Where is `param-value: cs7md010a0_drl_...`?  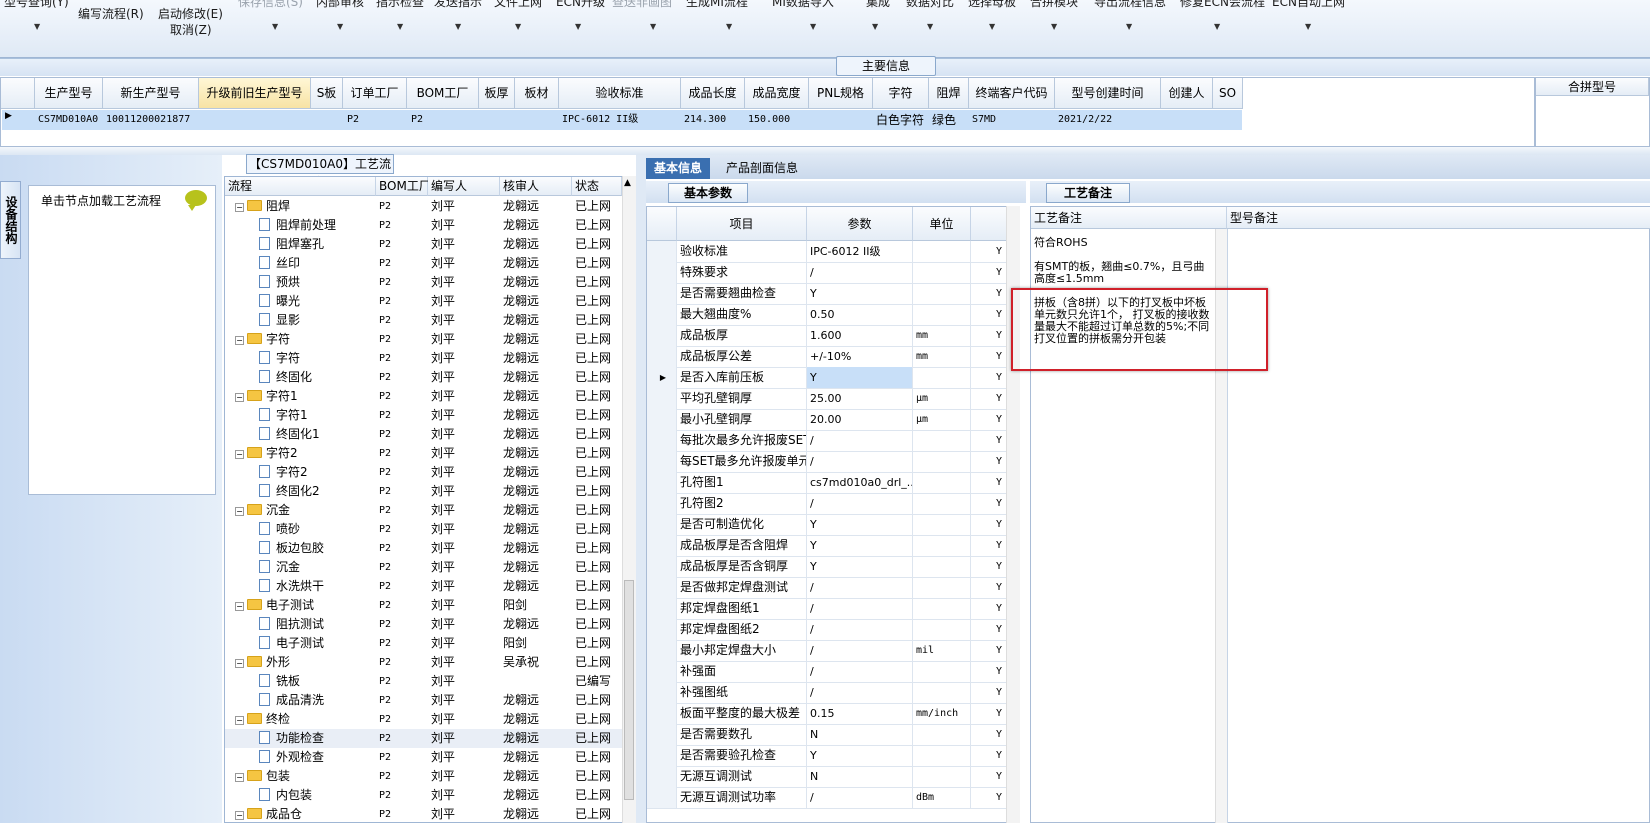 param-value: cs7md010a0_drl_... is located at coordinates (860, 483).